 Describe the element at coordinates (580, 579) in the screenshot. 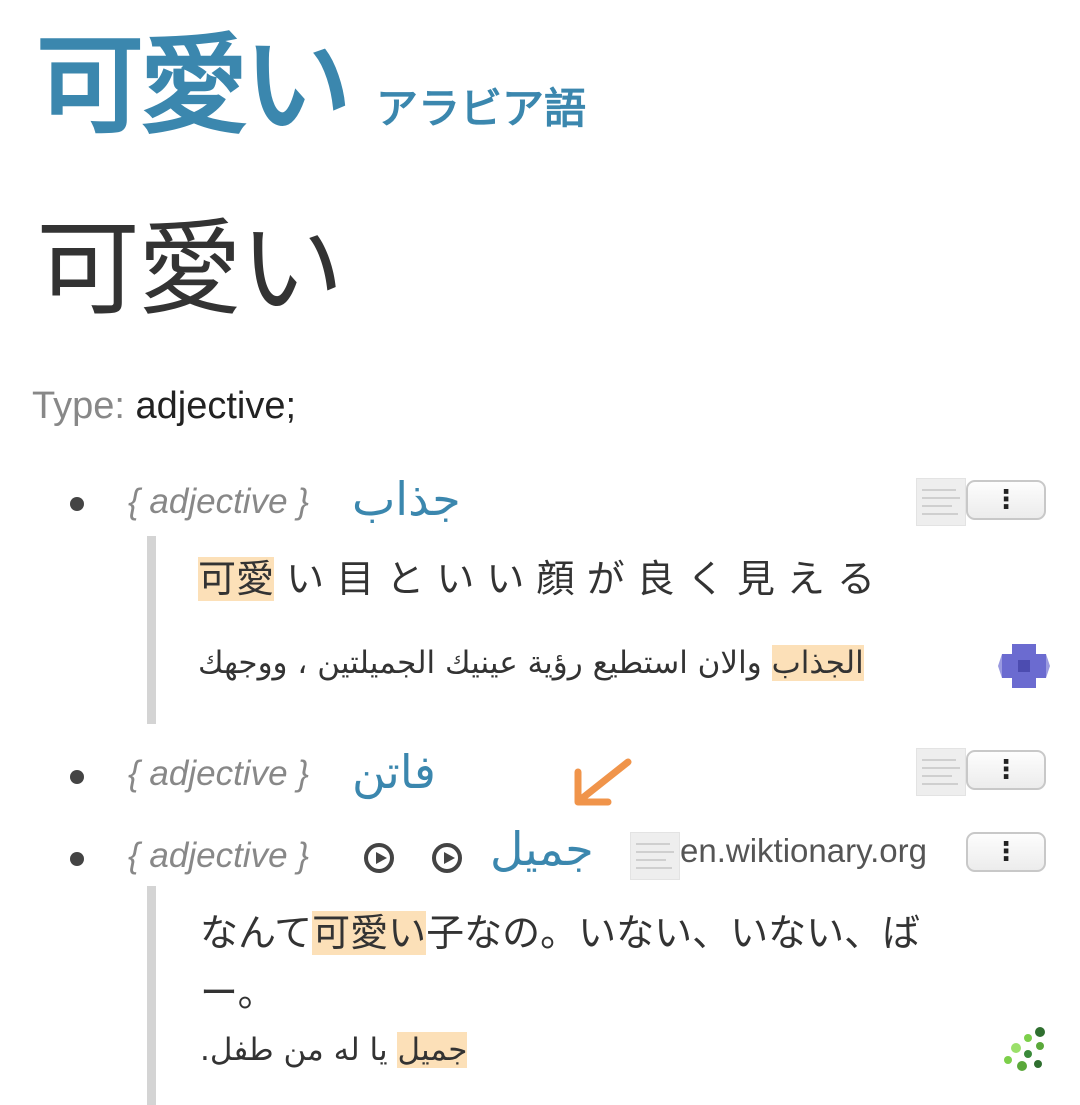

I see `example-text: い 目 と い い 顔 が 良 く 見 え る` at that location.